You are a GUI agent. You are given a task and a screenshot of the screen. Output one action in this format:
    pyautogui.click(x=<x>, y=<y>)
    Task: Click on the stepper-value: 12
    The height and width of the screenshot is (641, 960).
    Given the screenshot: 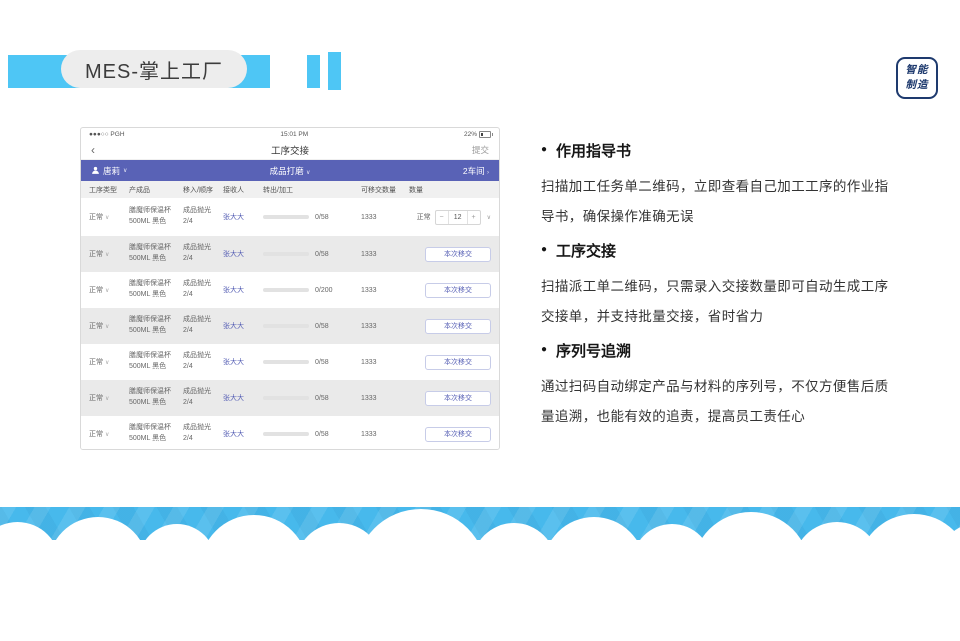 What is the action you would take?
    pyautogui.click(x=457, y=217)
    